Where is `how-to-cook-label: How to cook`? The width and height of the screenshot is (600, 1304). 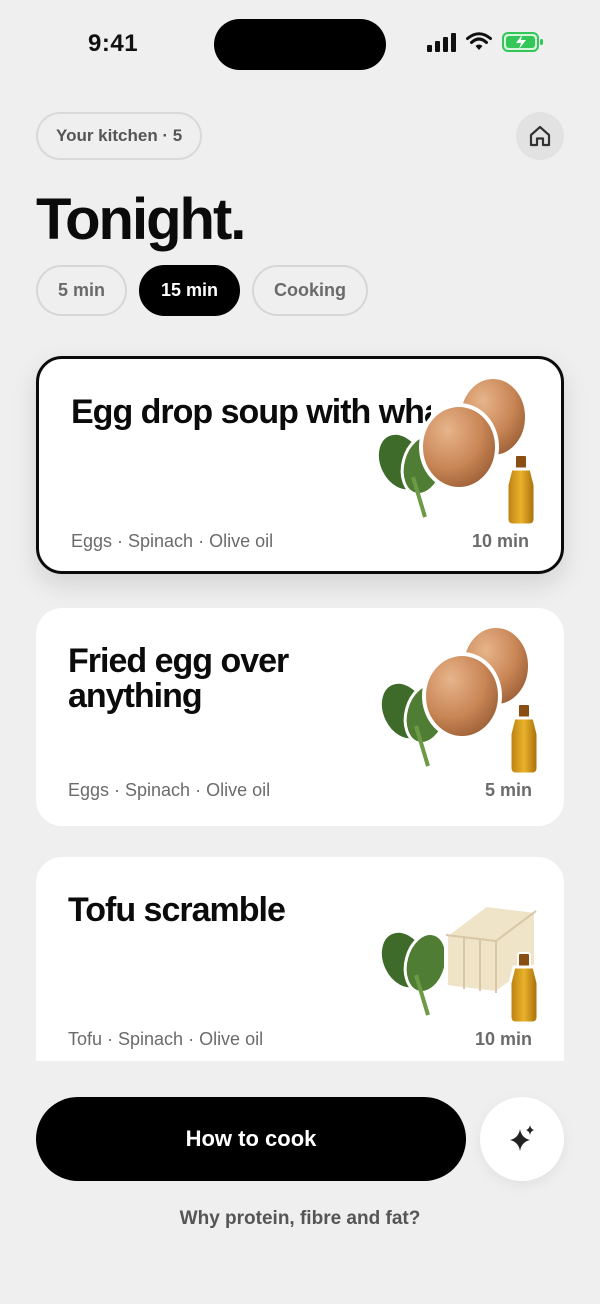 how-to-cook-label: How to cook is located at coordinates (251, 1138).